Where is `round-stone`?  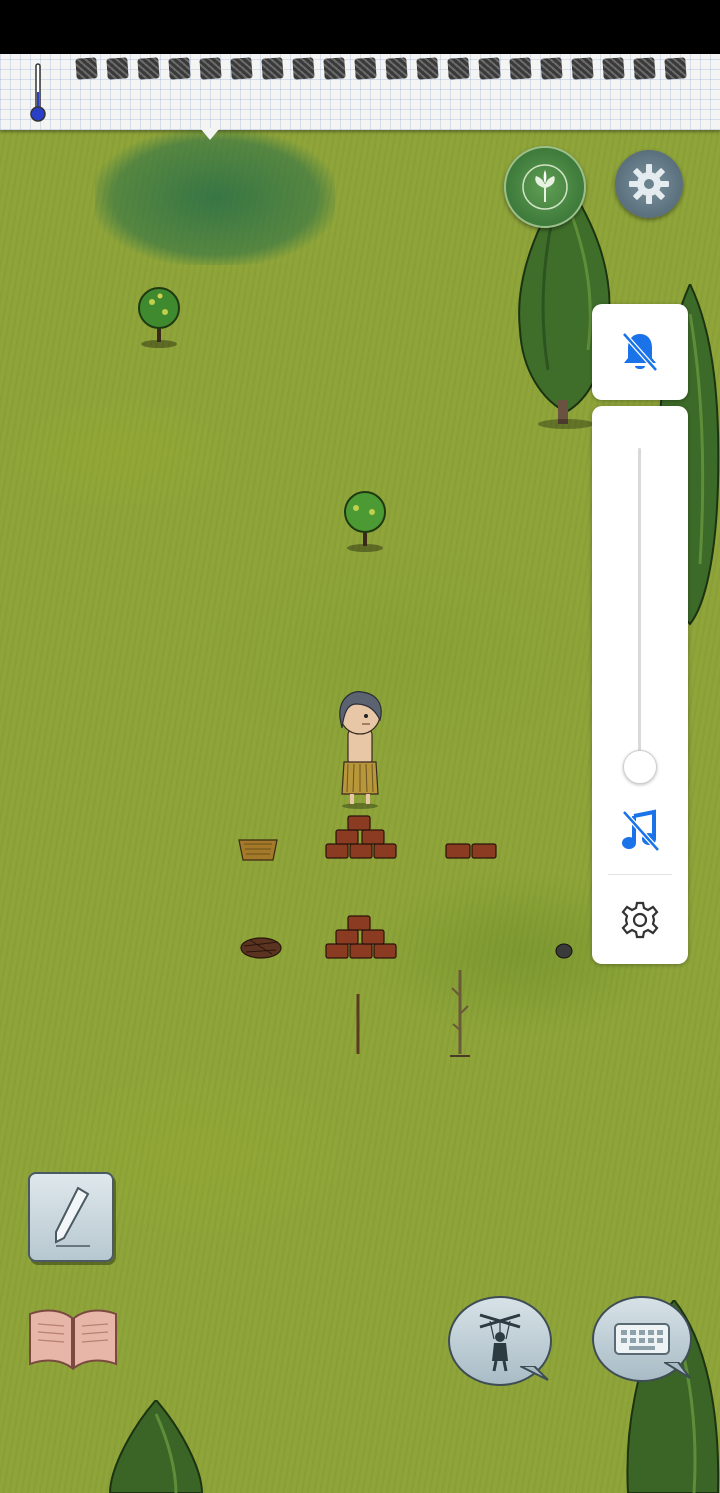
round-stone is located at coordinates (564, 951).